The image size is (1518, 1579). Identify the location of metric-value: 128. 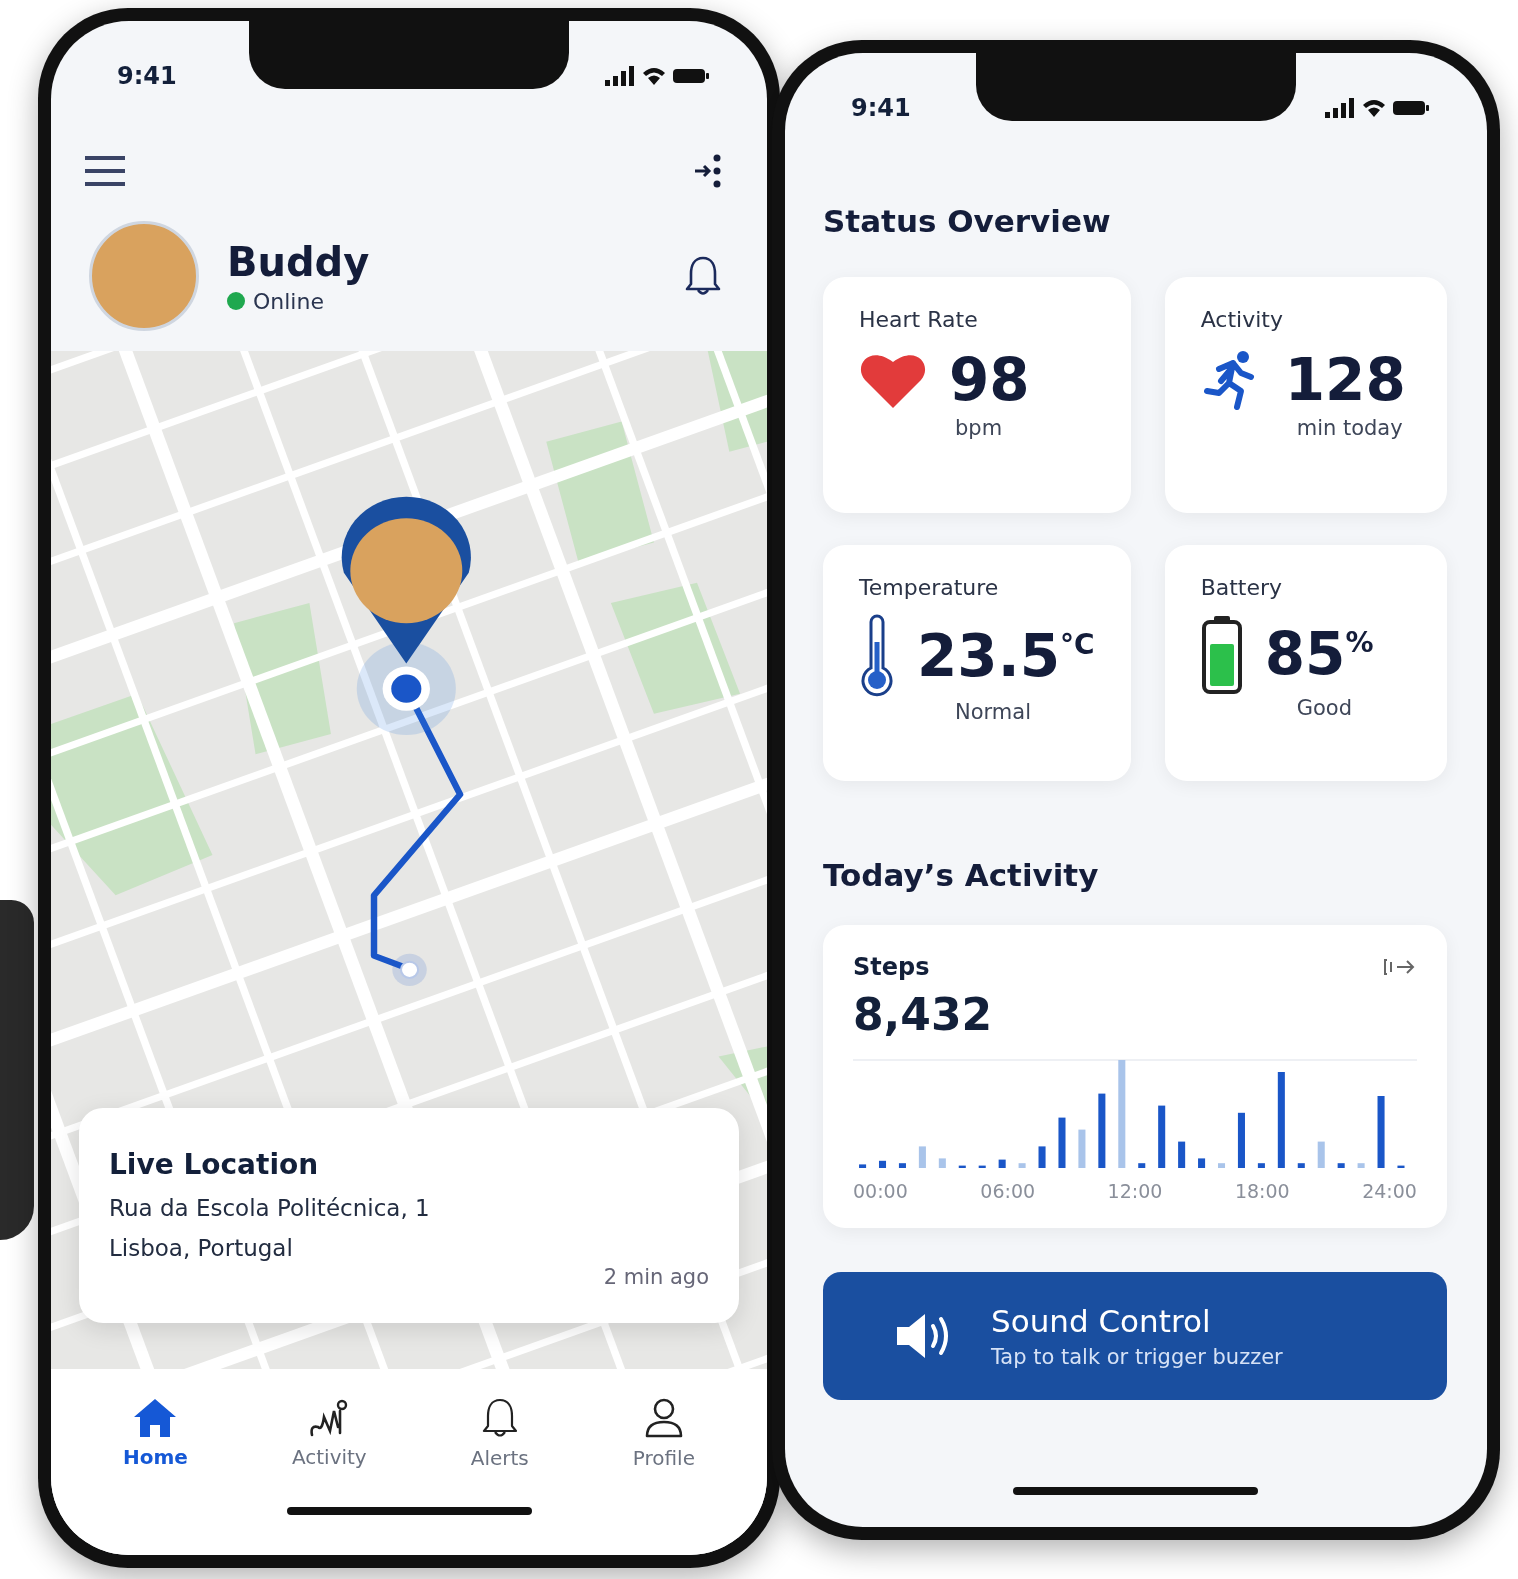
(1345, 380).